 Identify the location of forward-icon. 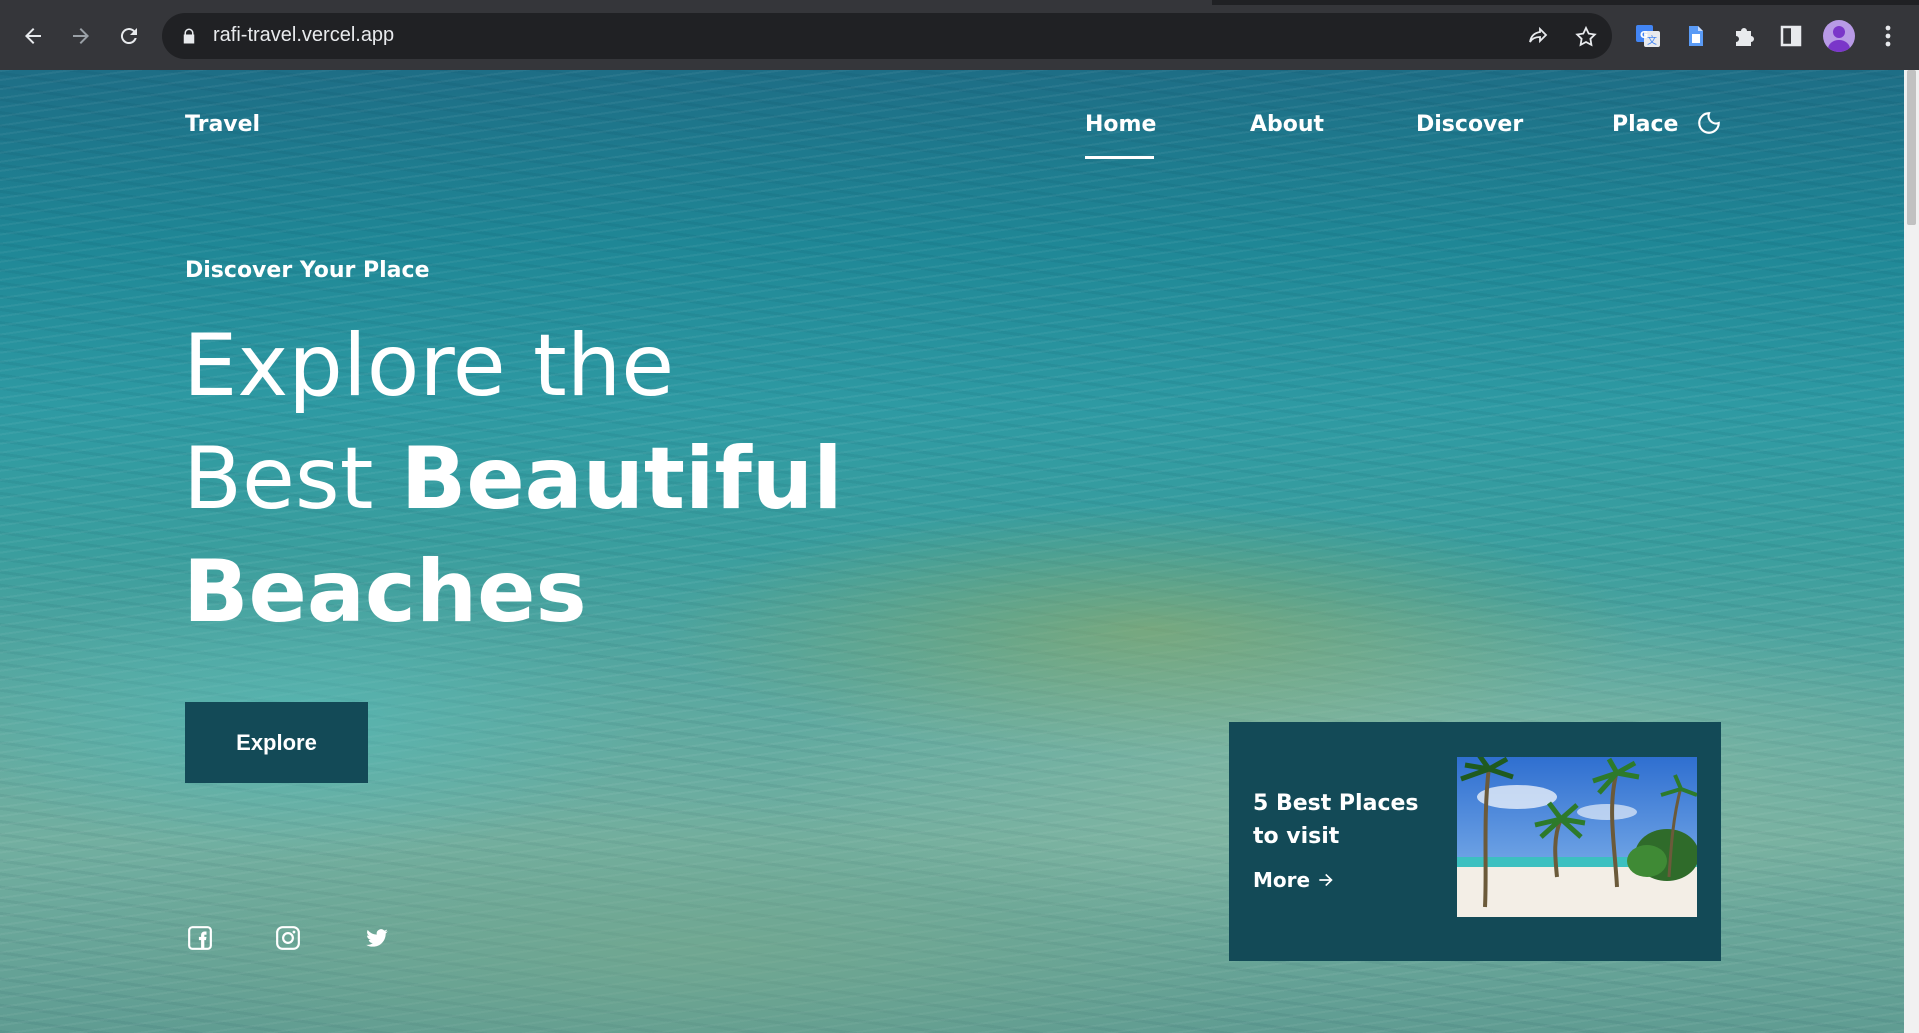
(81, 36).